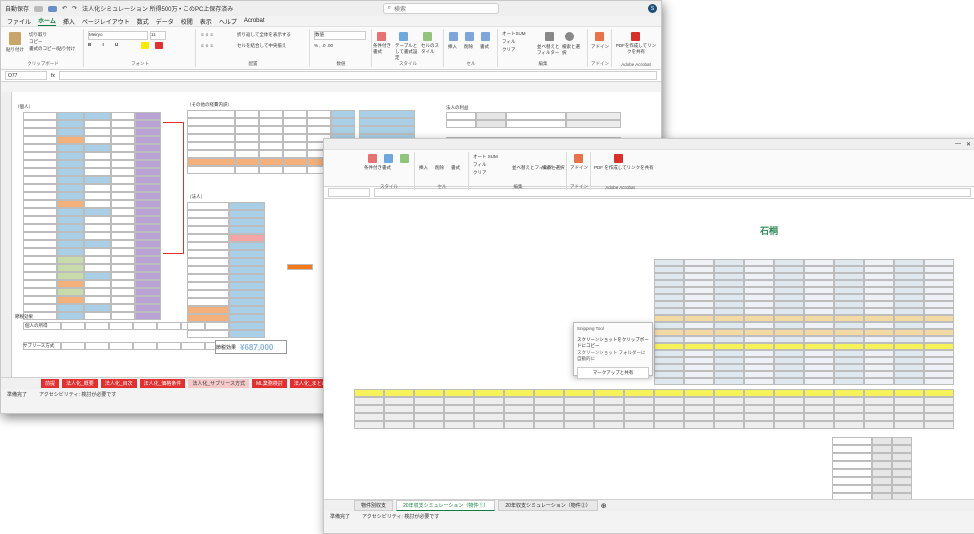  I want to click on menu-file: ファイル, so click(19, 21).